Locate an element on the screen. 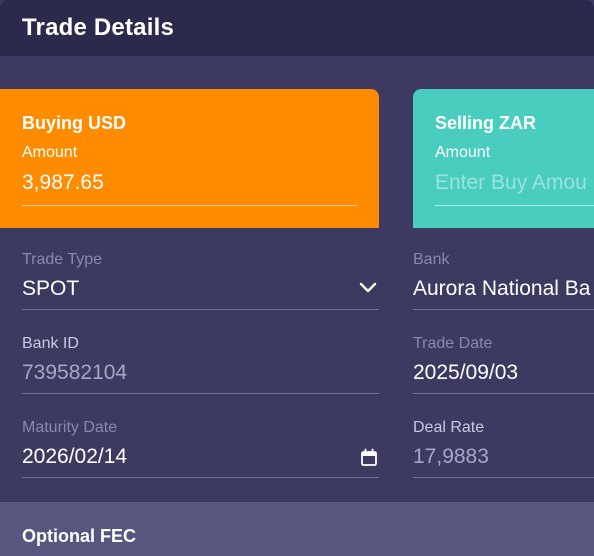  deal-rate-underline is located at coordinates (503, 477).